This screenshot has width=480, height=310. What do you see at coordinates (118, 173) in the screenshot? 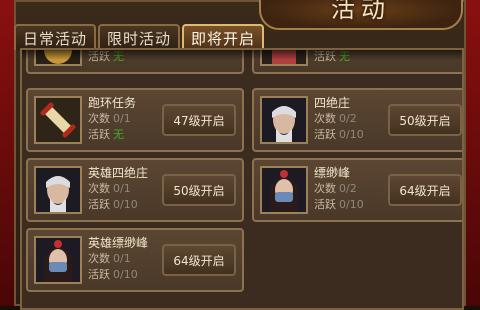
I see `activity-name: 英雄四绝庄` at bounding box center [118, 173].